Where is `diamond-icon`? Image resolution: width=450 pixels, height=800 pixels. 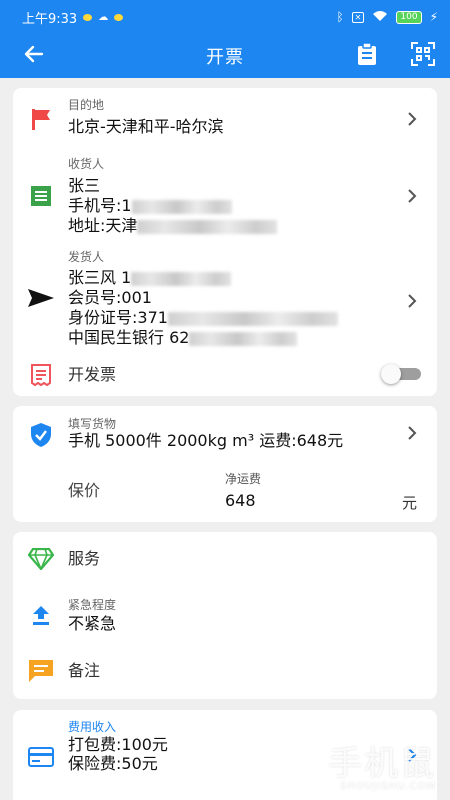
diamond-icon is located at coordinates (41, 559).